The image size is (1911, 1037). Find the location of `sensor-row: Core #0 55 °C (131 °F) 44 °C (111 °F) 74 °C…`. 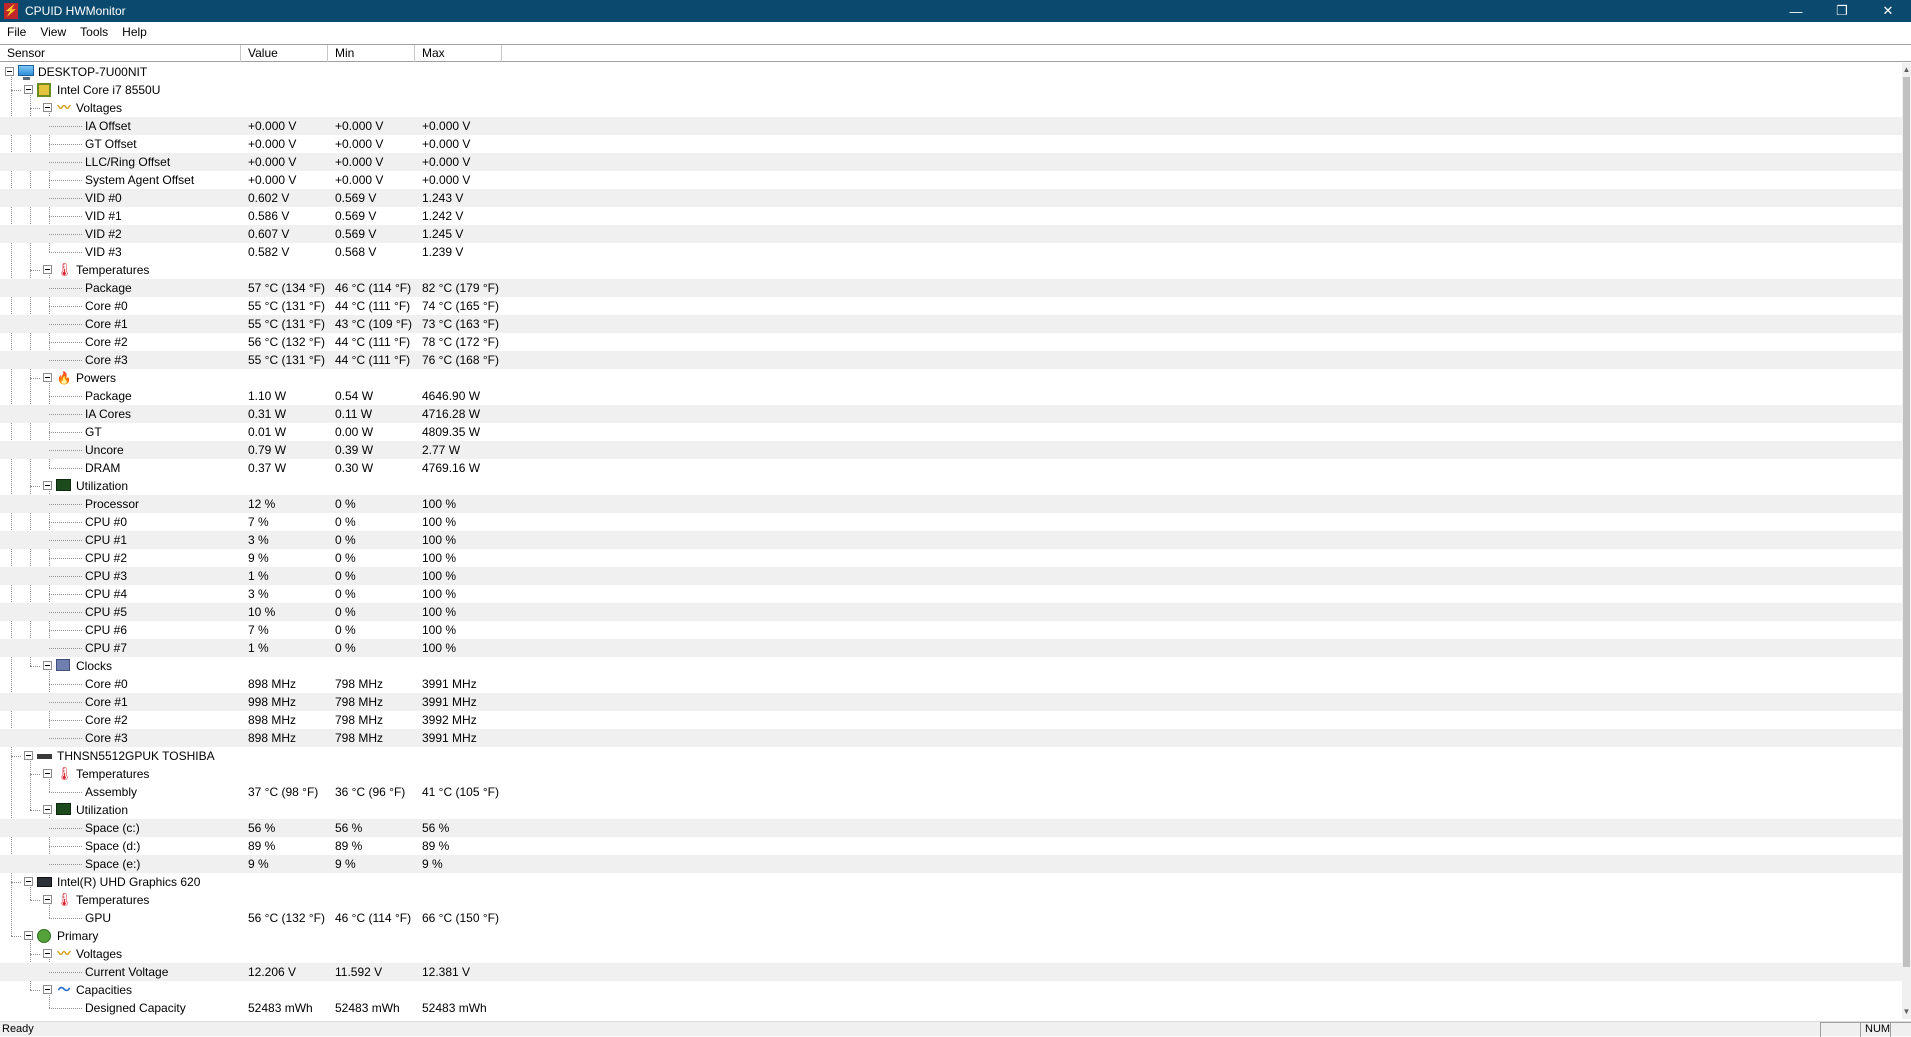

sensor-row: Core #0 55 °C (131 °F) 44 °C (111 °F) 74 °C… is located at coordinates (951, 306).